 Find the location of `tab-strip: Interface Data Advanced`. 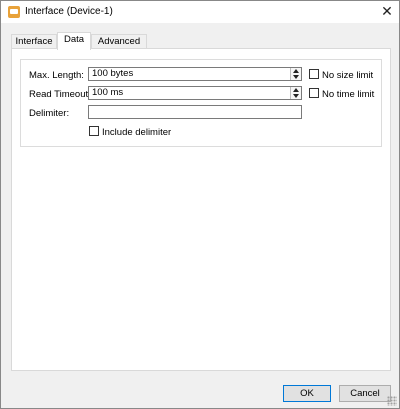

tab-strip: Interface Data Advanced is located at coordinates (201, 41).